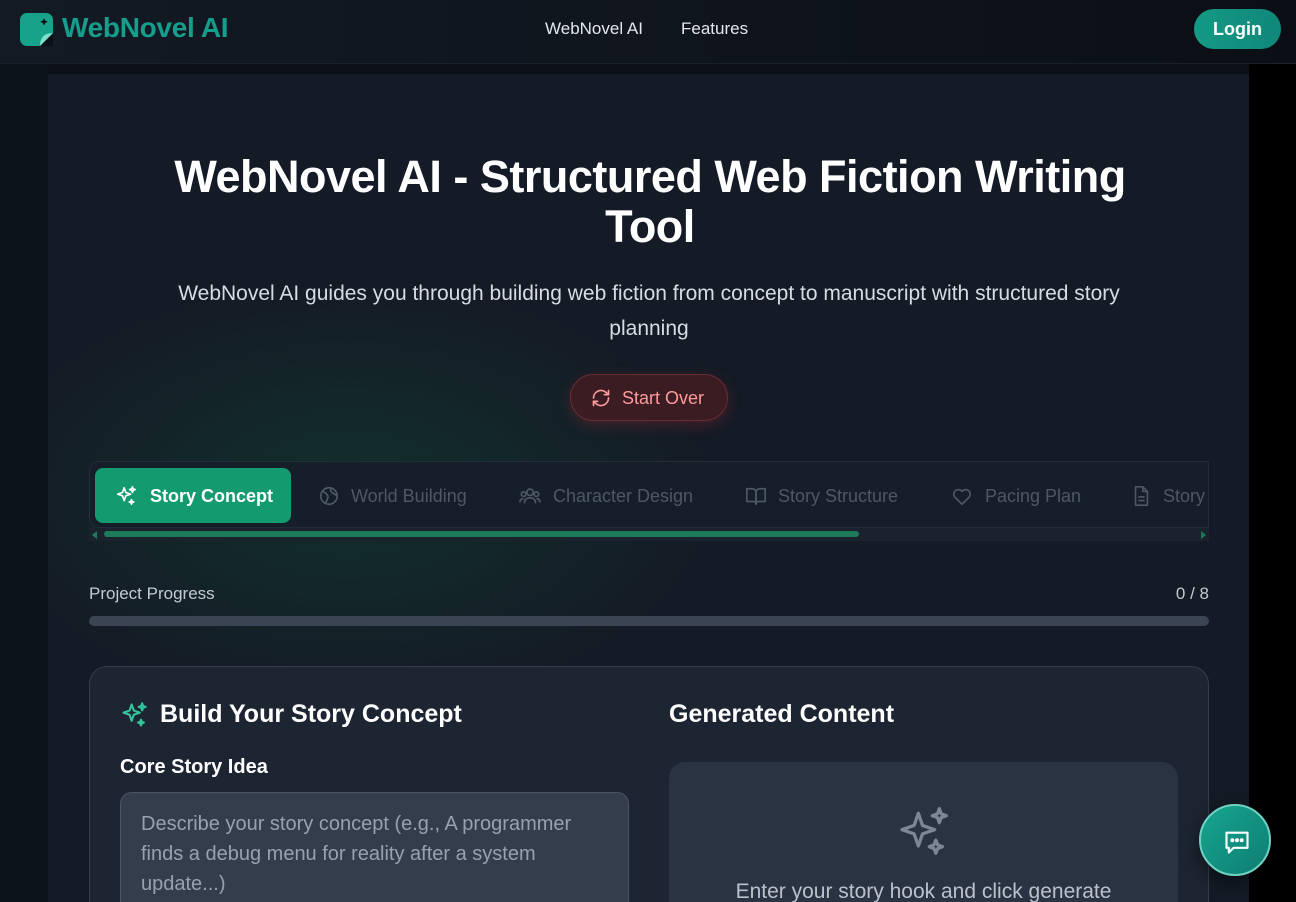  What do you see at coordinates (1184, 496) in the screenshot?
I see `tab-label: Story` at bounding box center [1184, 496].